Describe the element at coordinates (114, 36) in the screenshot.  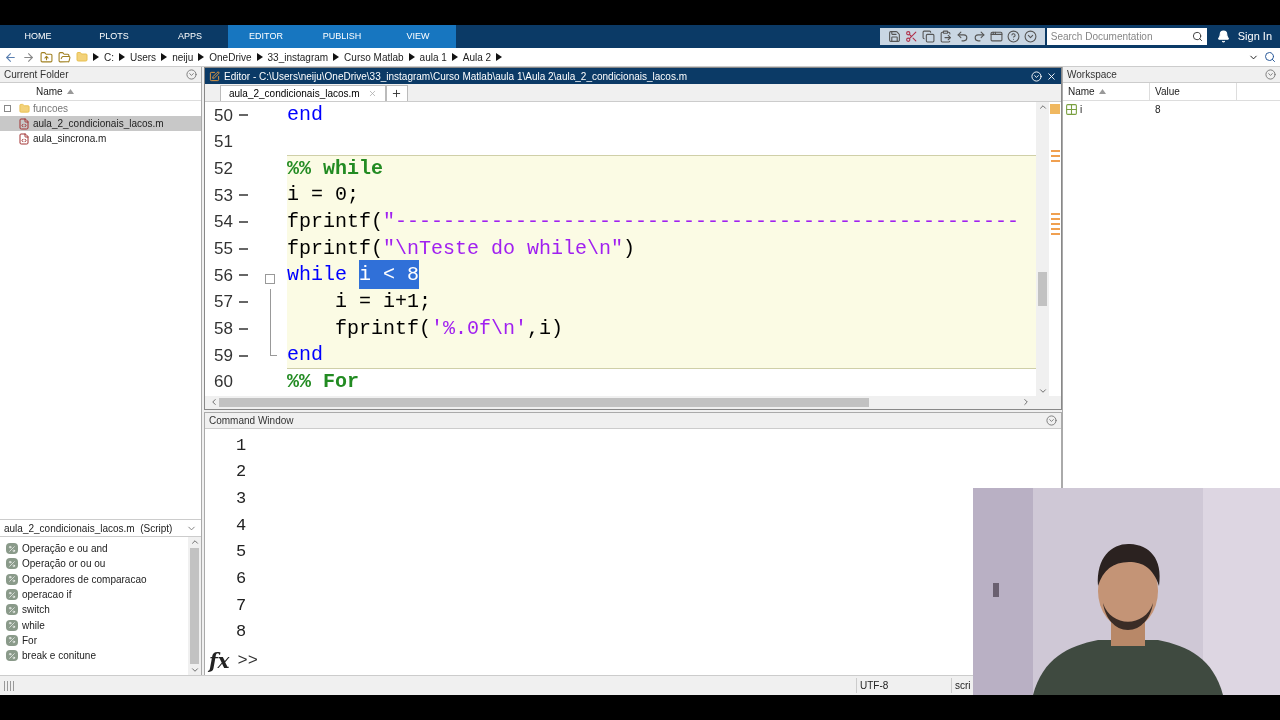
I see `toolstrip-tab: PLOTS` at that location.